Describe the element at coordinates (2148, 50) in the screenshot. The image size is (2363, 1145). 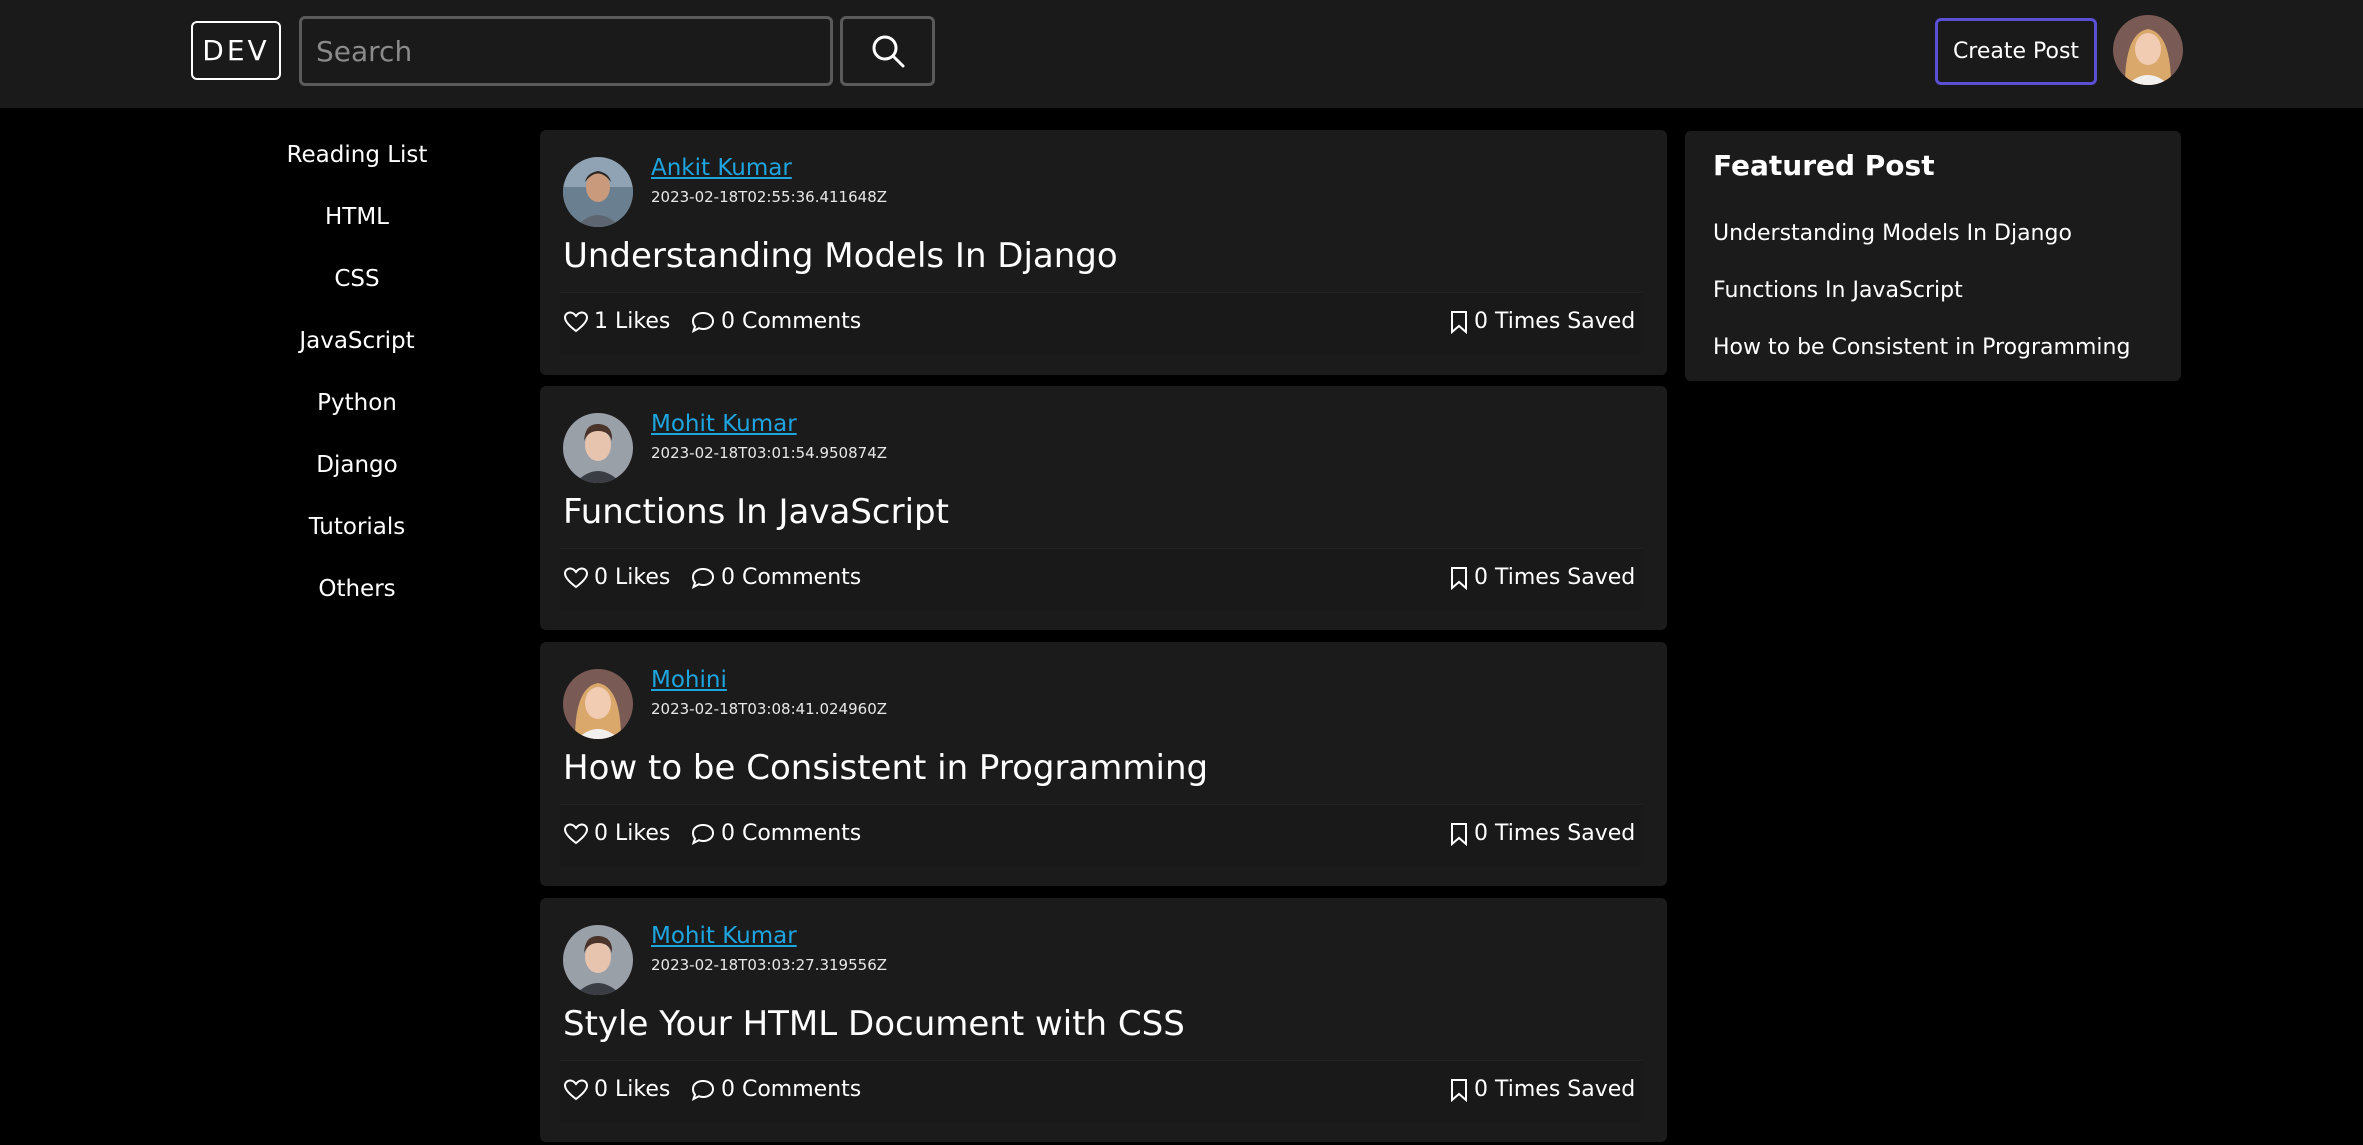
I see `user-avatar` at that location.